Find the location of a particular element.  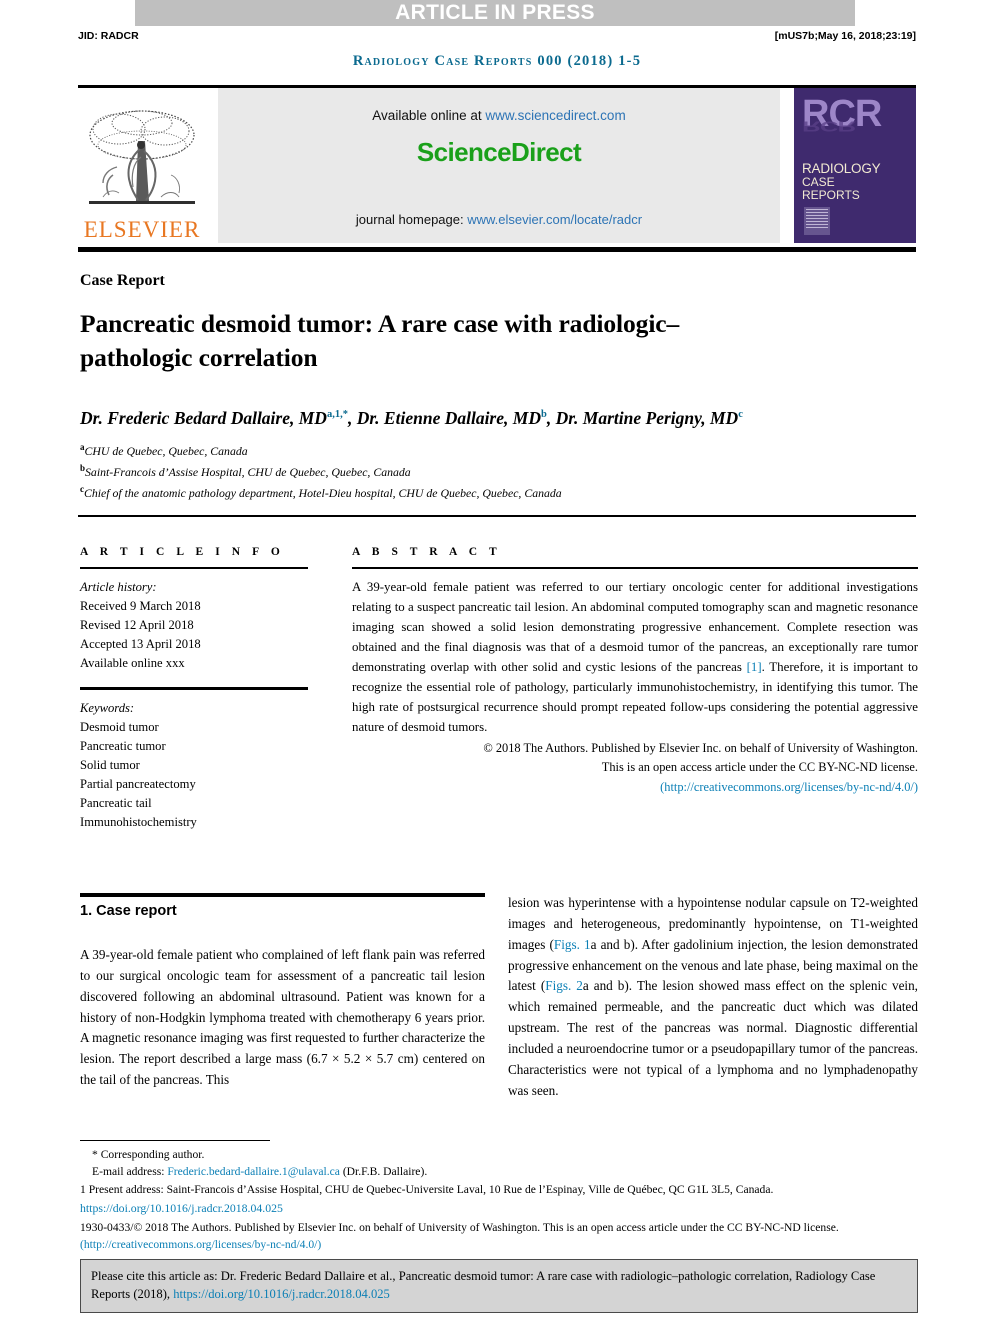

figure-1-link: Figs. 1 is located at coordinates (572, 944).